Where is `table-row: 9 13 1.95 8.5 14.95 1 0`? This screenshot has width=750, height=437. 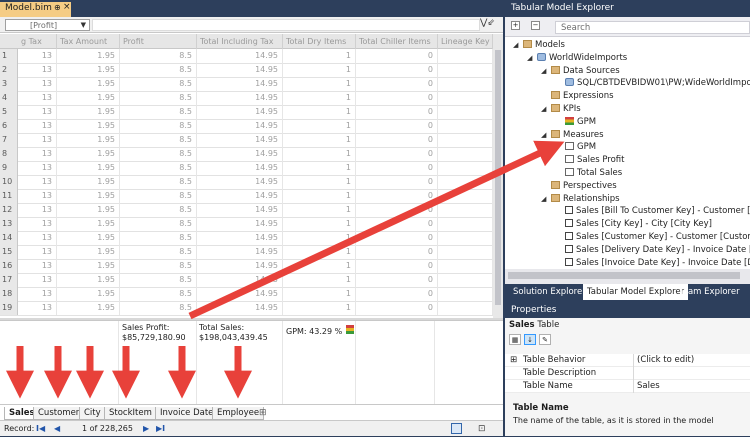 table-row: 9 13 1.95 8.5 14.95 1 0 is located at coordinates (246, 168).